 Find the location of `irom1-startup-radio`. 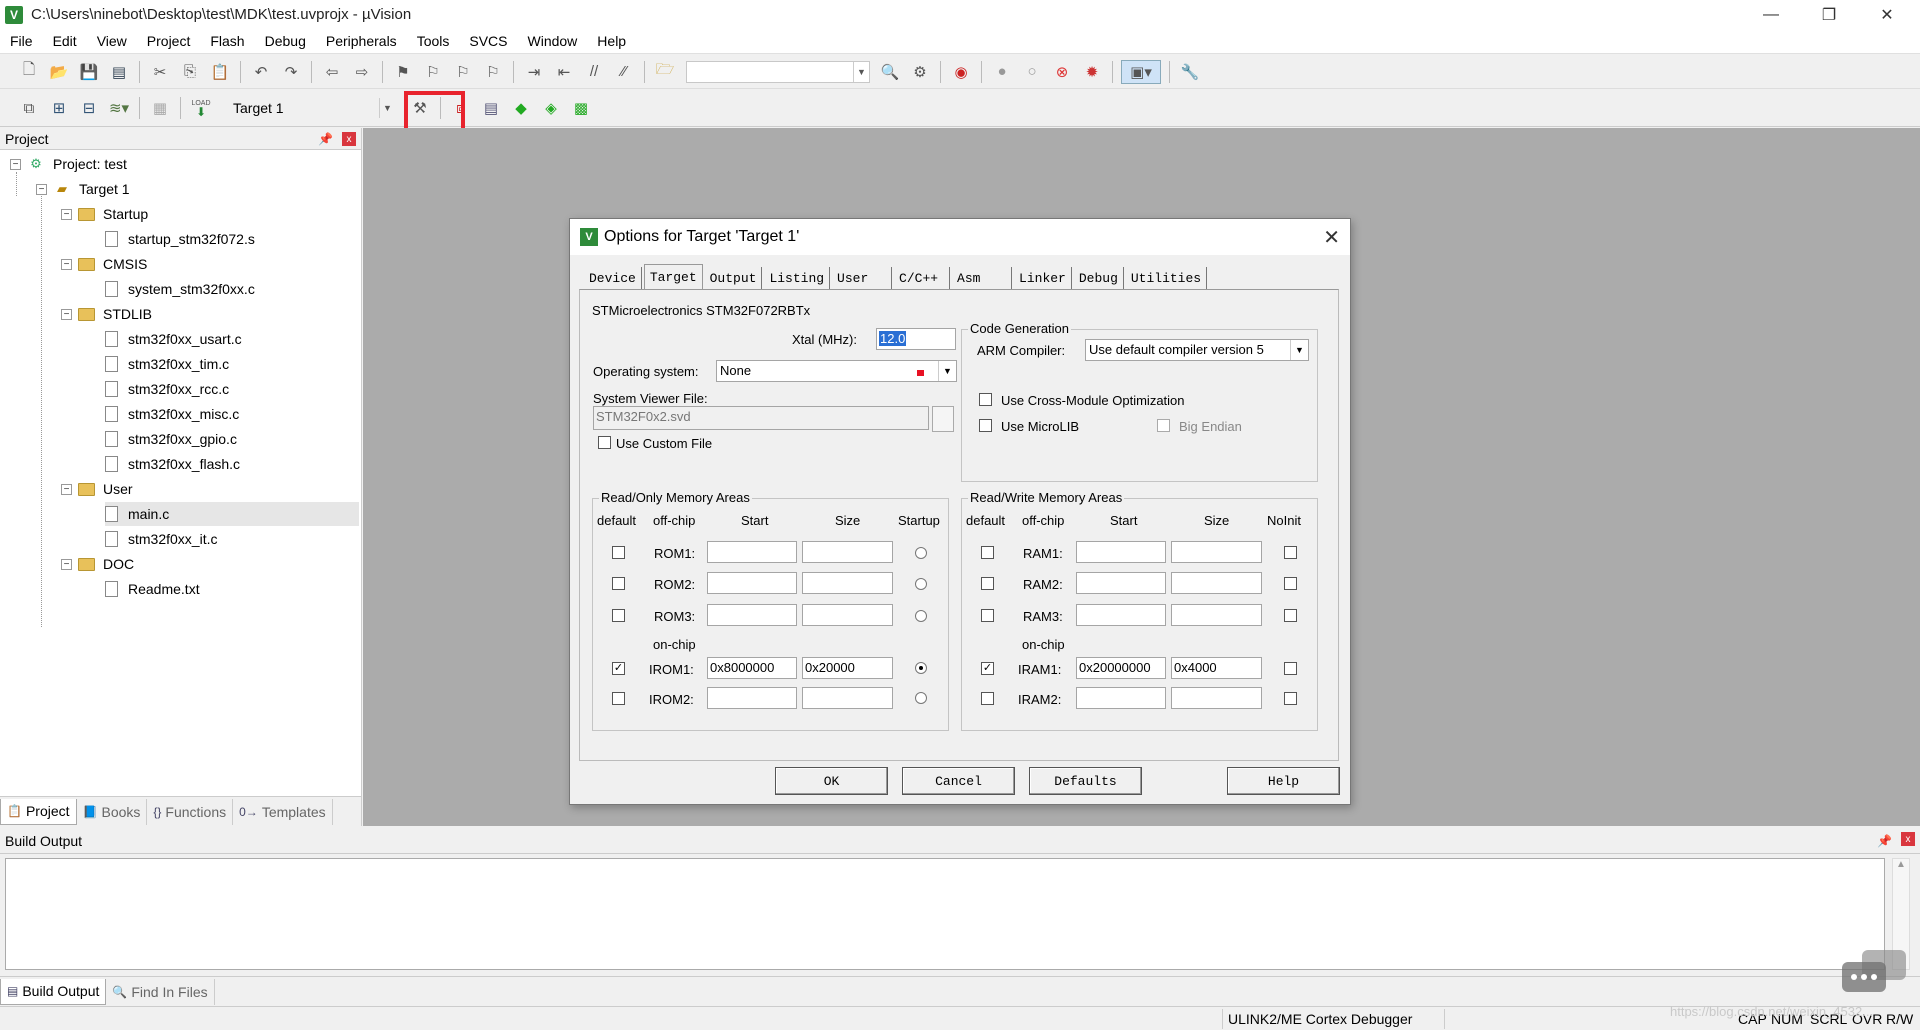

irom1-startup-radio is located at coordinates (921, 668).